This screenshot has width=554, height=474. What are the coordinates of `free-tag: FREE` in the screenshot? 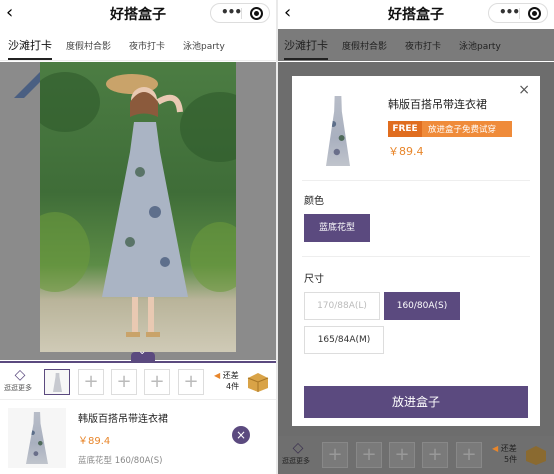 It's located at (405, 129).